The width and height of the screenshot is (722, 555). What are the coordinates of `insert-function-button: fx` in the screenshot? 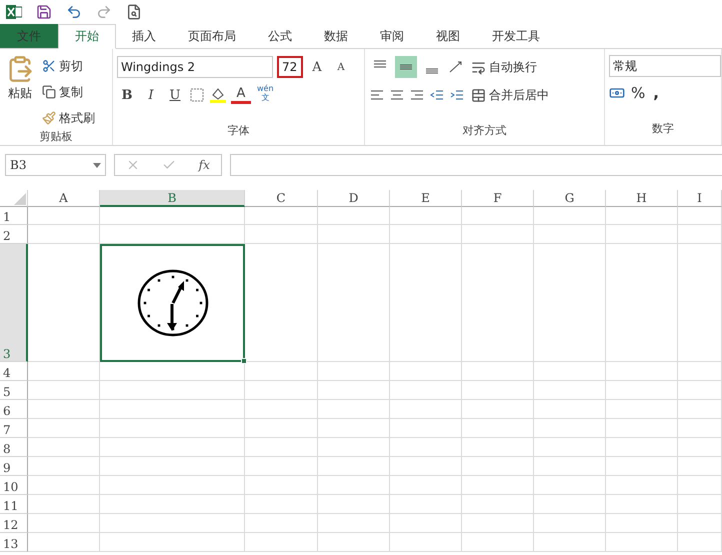 It's located at (204, 165).